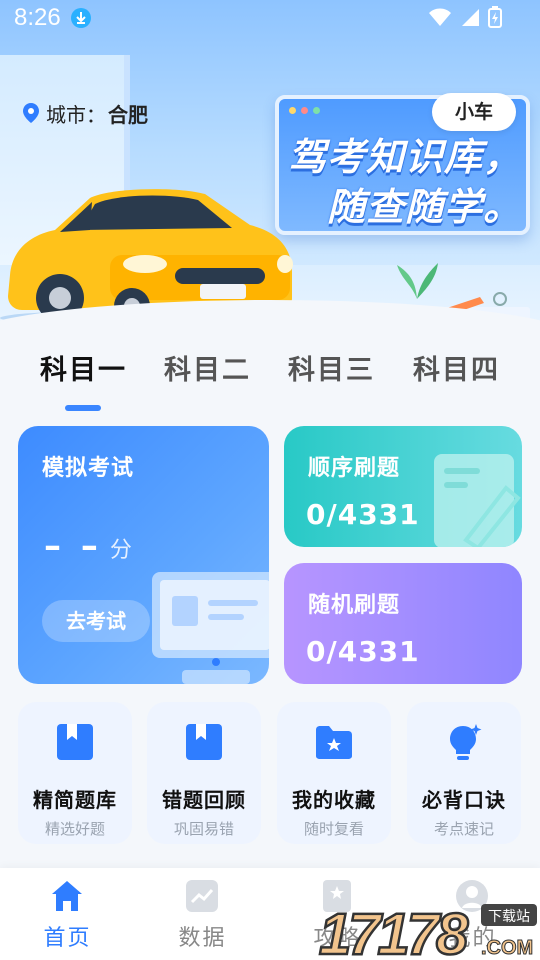 This screenshot has height=960, width=540. I want to click on slogan-line-1: 驾考知识库，, so click(404, 158).